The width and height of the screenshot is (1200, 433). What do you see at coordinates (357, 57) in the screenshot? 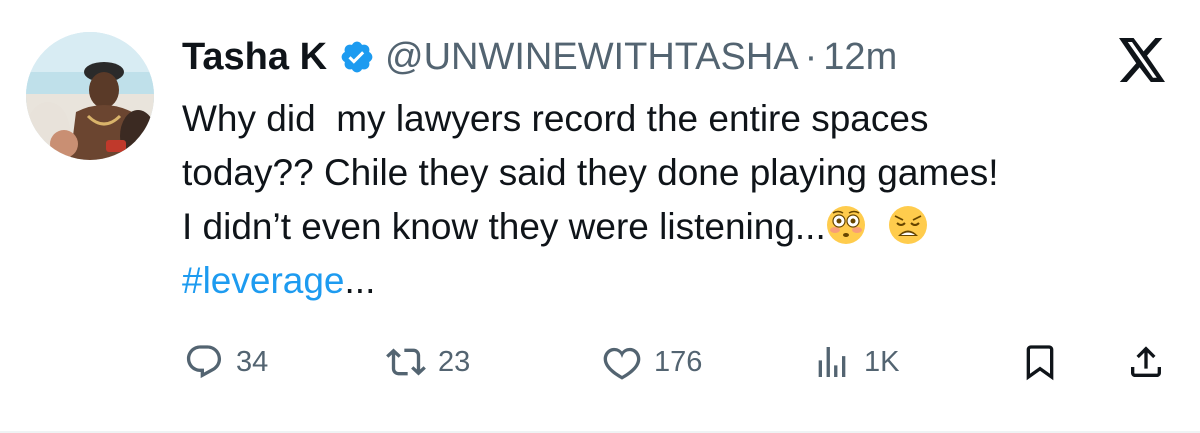
I see `verified-badge-icon` at bounding box center [357, 57].